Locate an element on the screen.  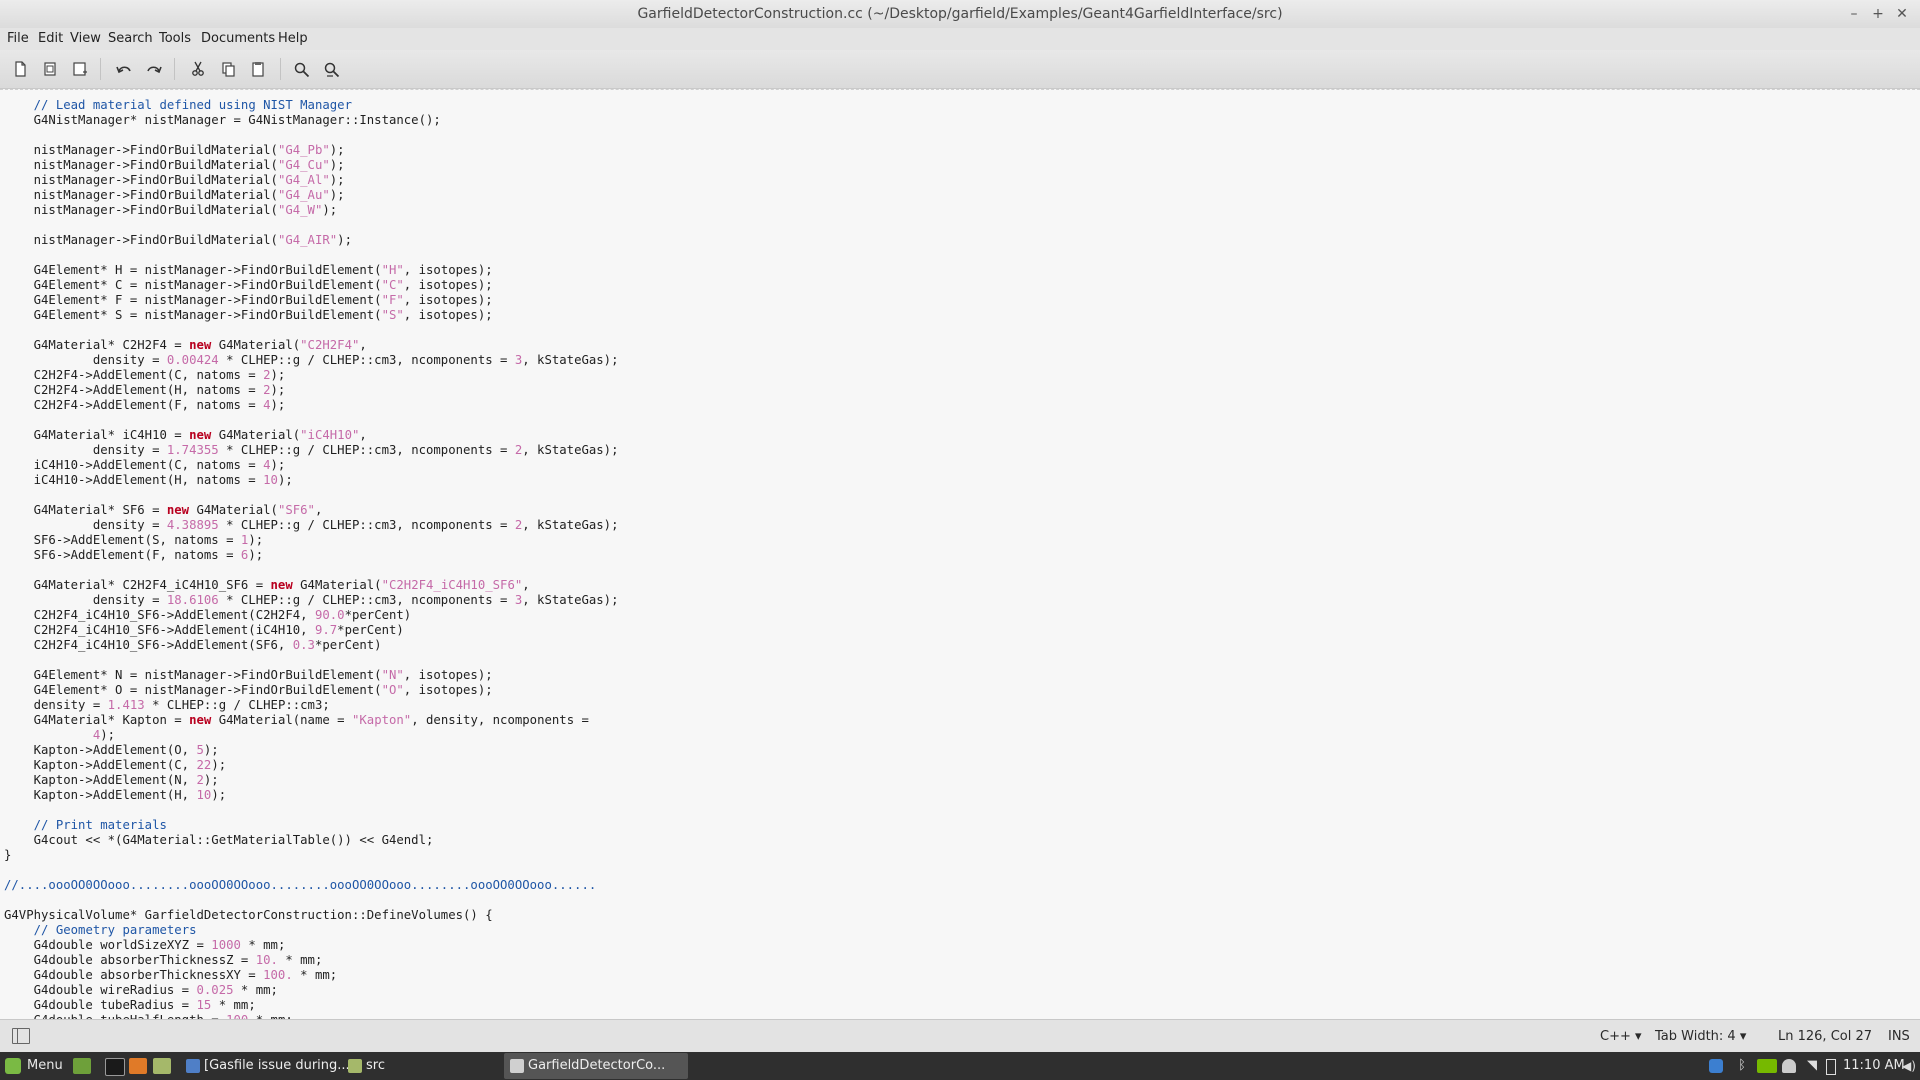
menu-file: File is located at coordinates (18, 39).